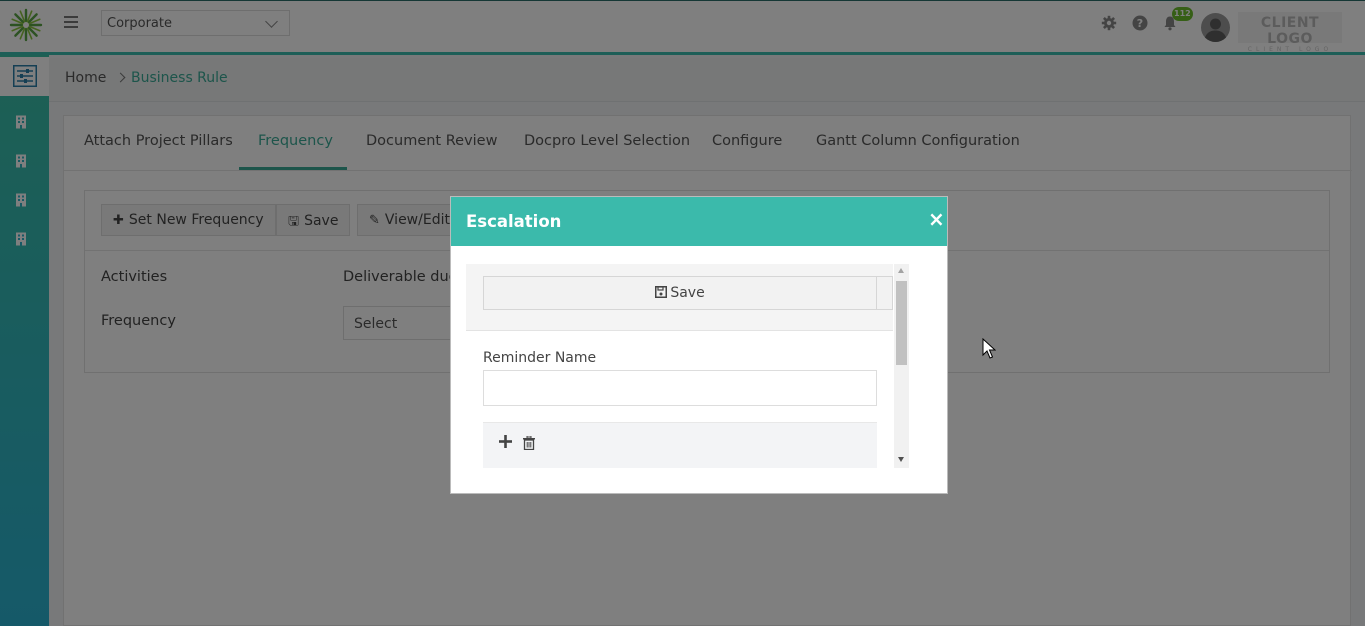 This screenshot has width=1365, height=626. I want to click on reminder-name-input, so click(680, 388).